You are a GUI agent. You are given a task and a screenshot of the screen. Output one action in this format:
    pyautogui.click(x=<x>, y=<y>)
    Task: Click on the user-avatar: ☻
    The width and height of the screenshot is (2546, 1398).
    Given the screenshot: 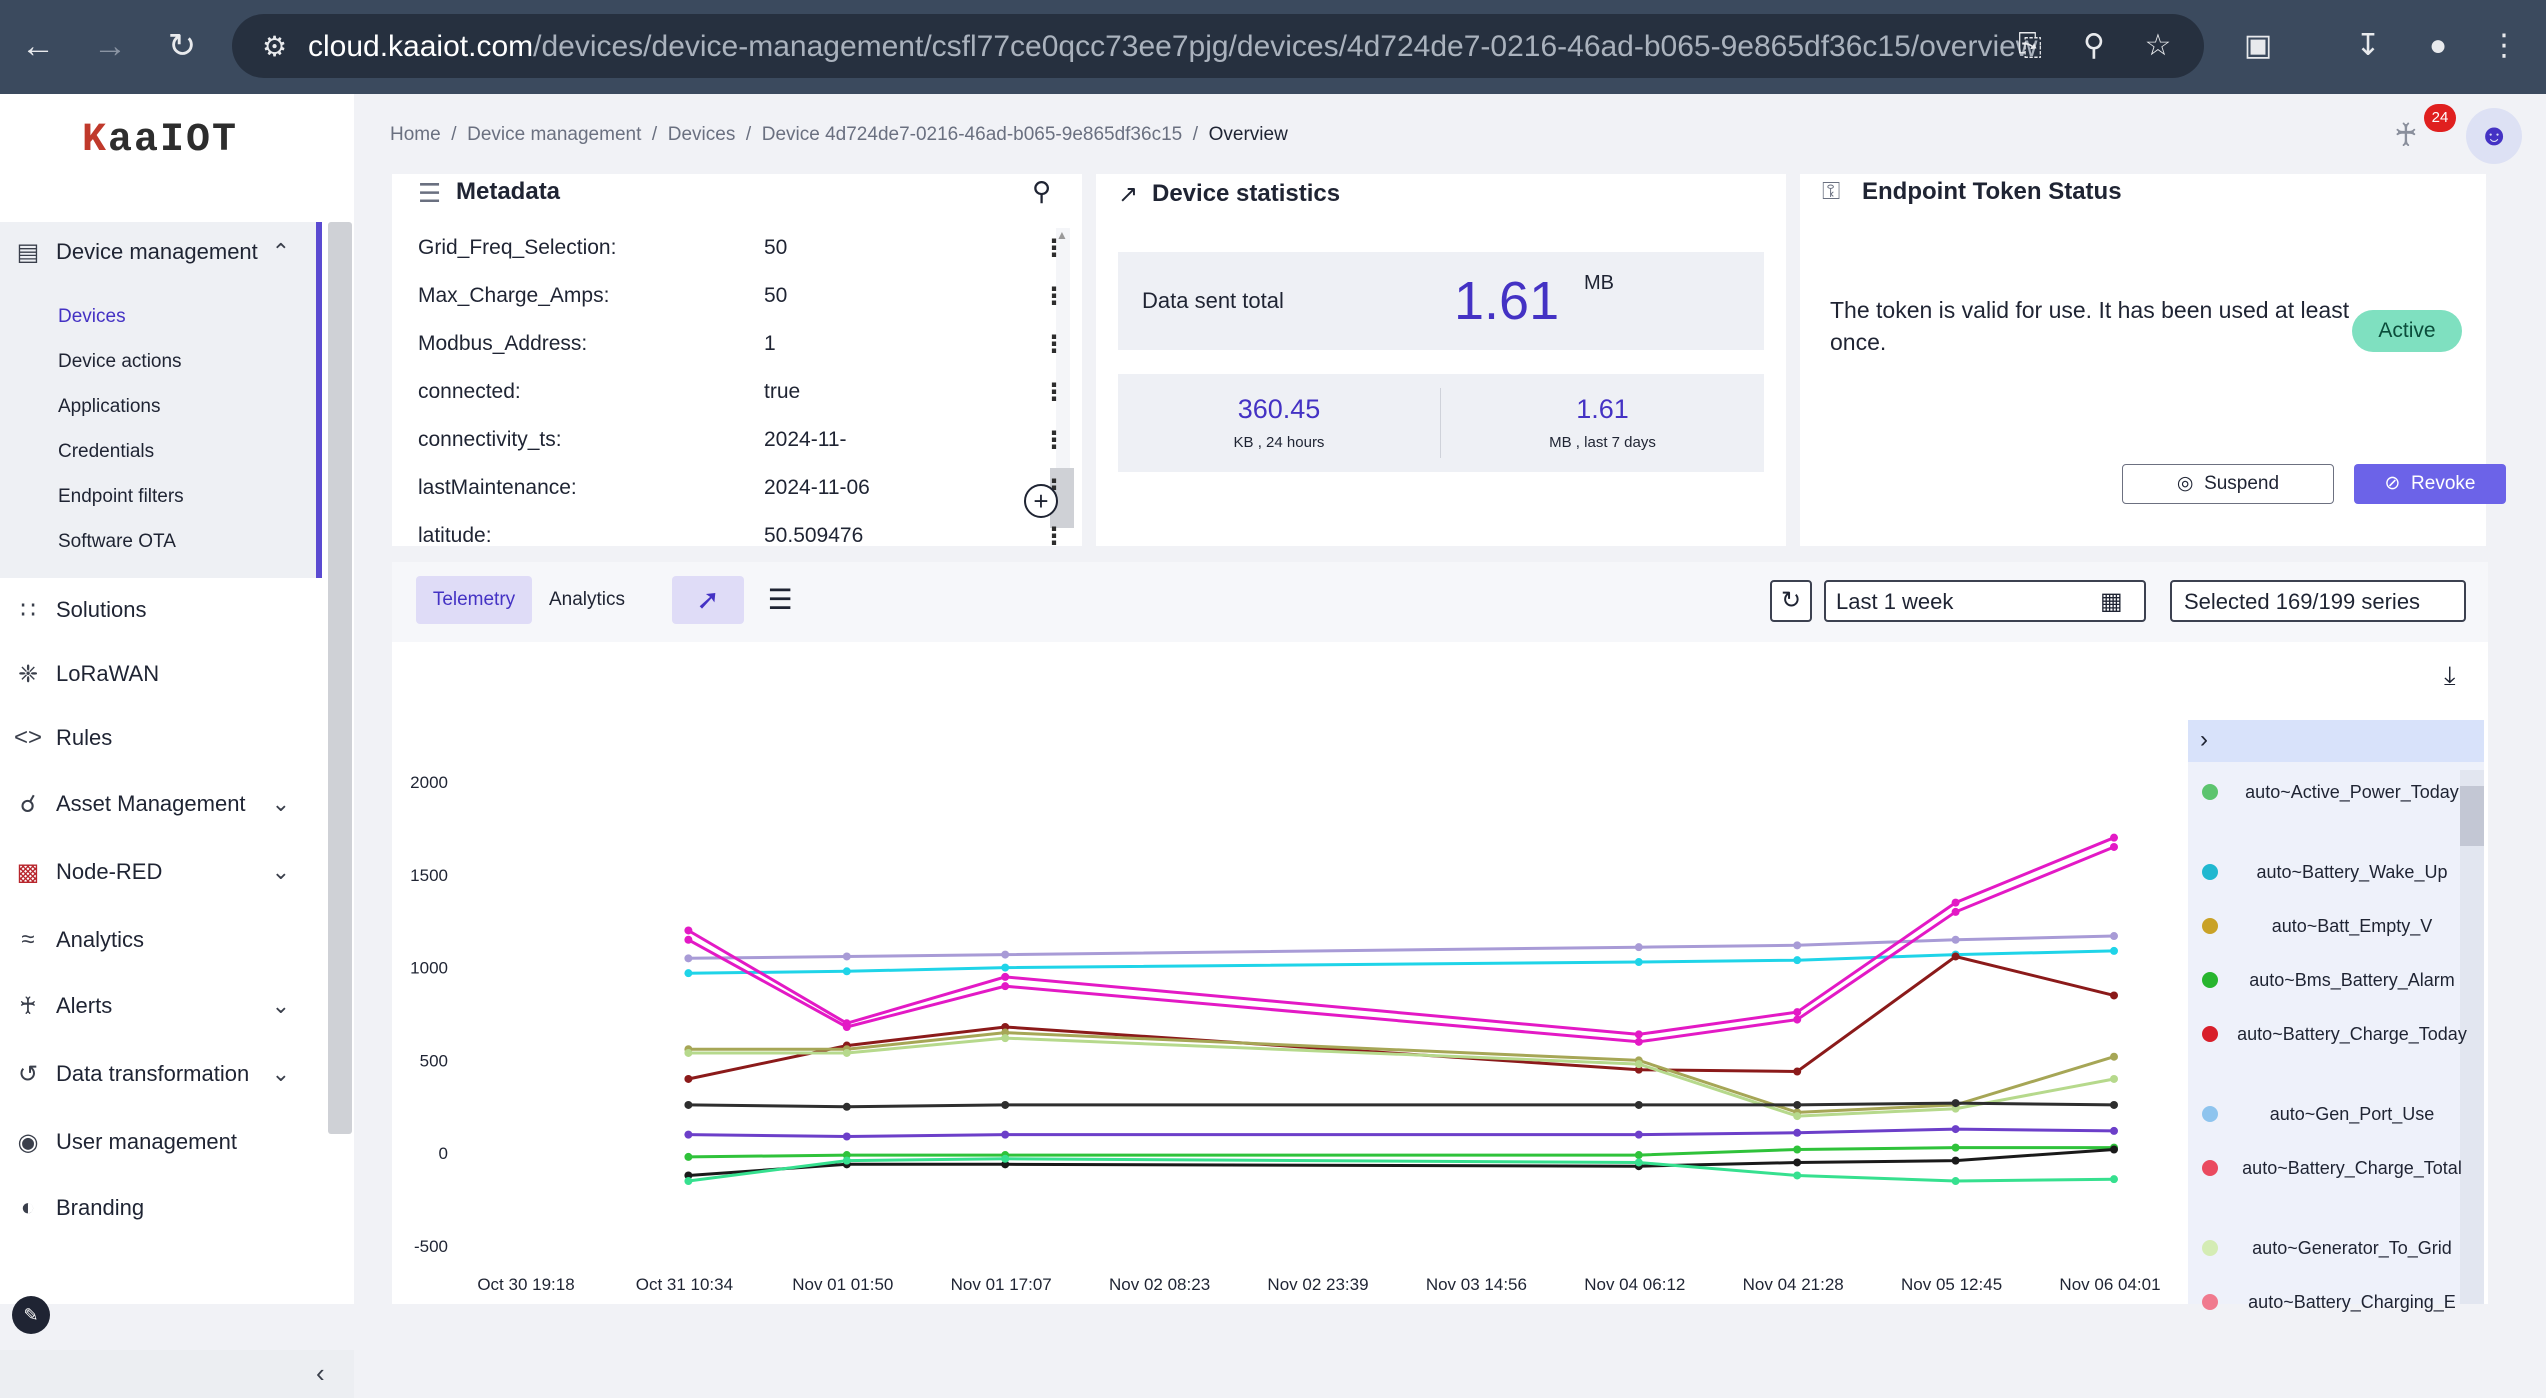 What is the action you would take?
    pyautogui.click(x=2494, y=136)
    